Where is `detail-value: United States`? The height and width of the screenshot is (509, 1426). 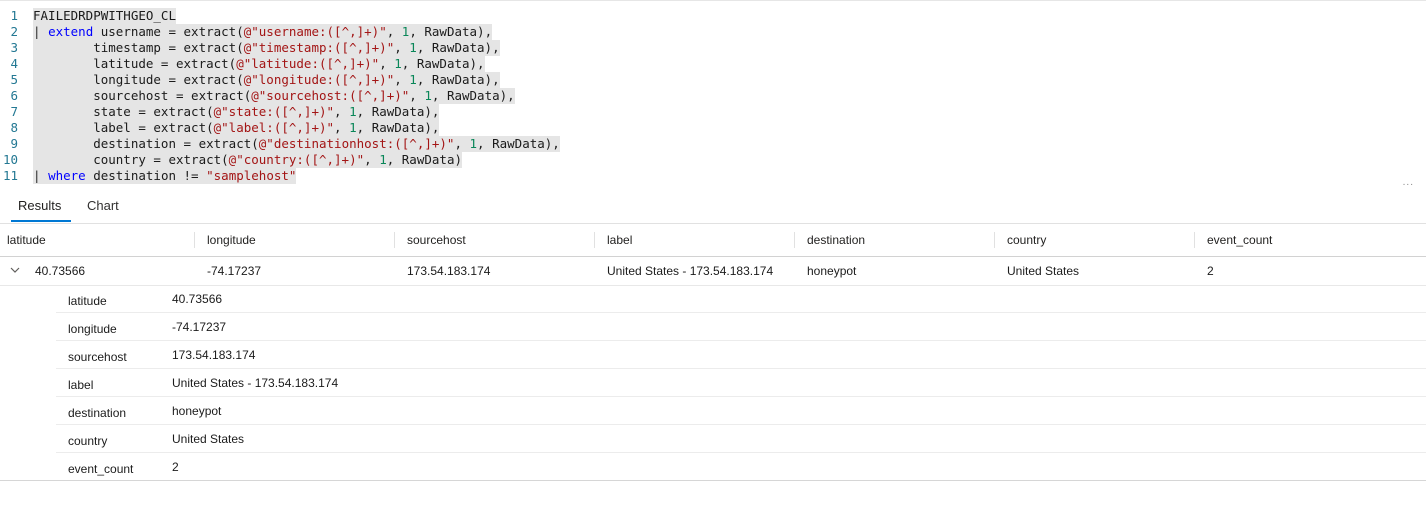
detail-value: United States is located at coordinates (208, 439).